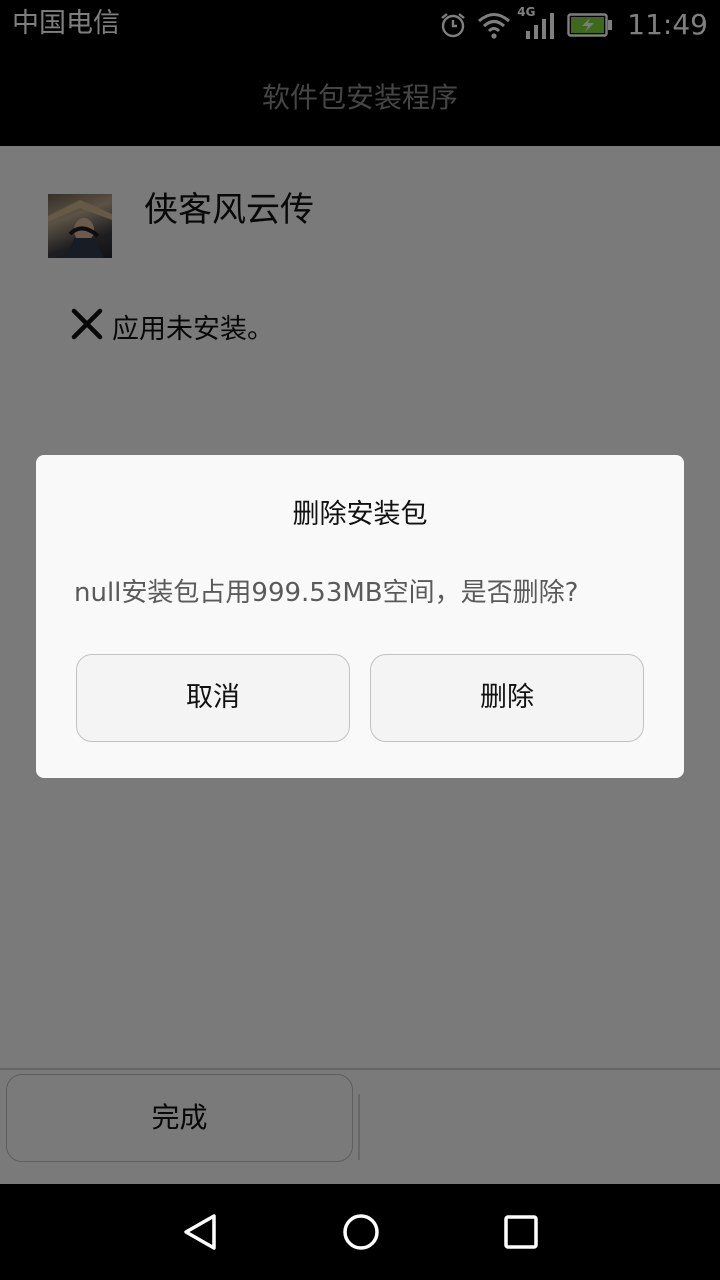 The width and height of the screenshot is (720, 1280). What do you see at coordinates (360, 514) in the screenshot?
I see `dialog-title: 删除安装包` at bounding box center [360, 514].